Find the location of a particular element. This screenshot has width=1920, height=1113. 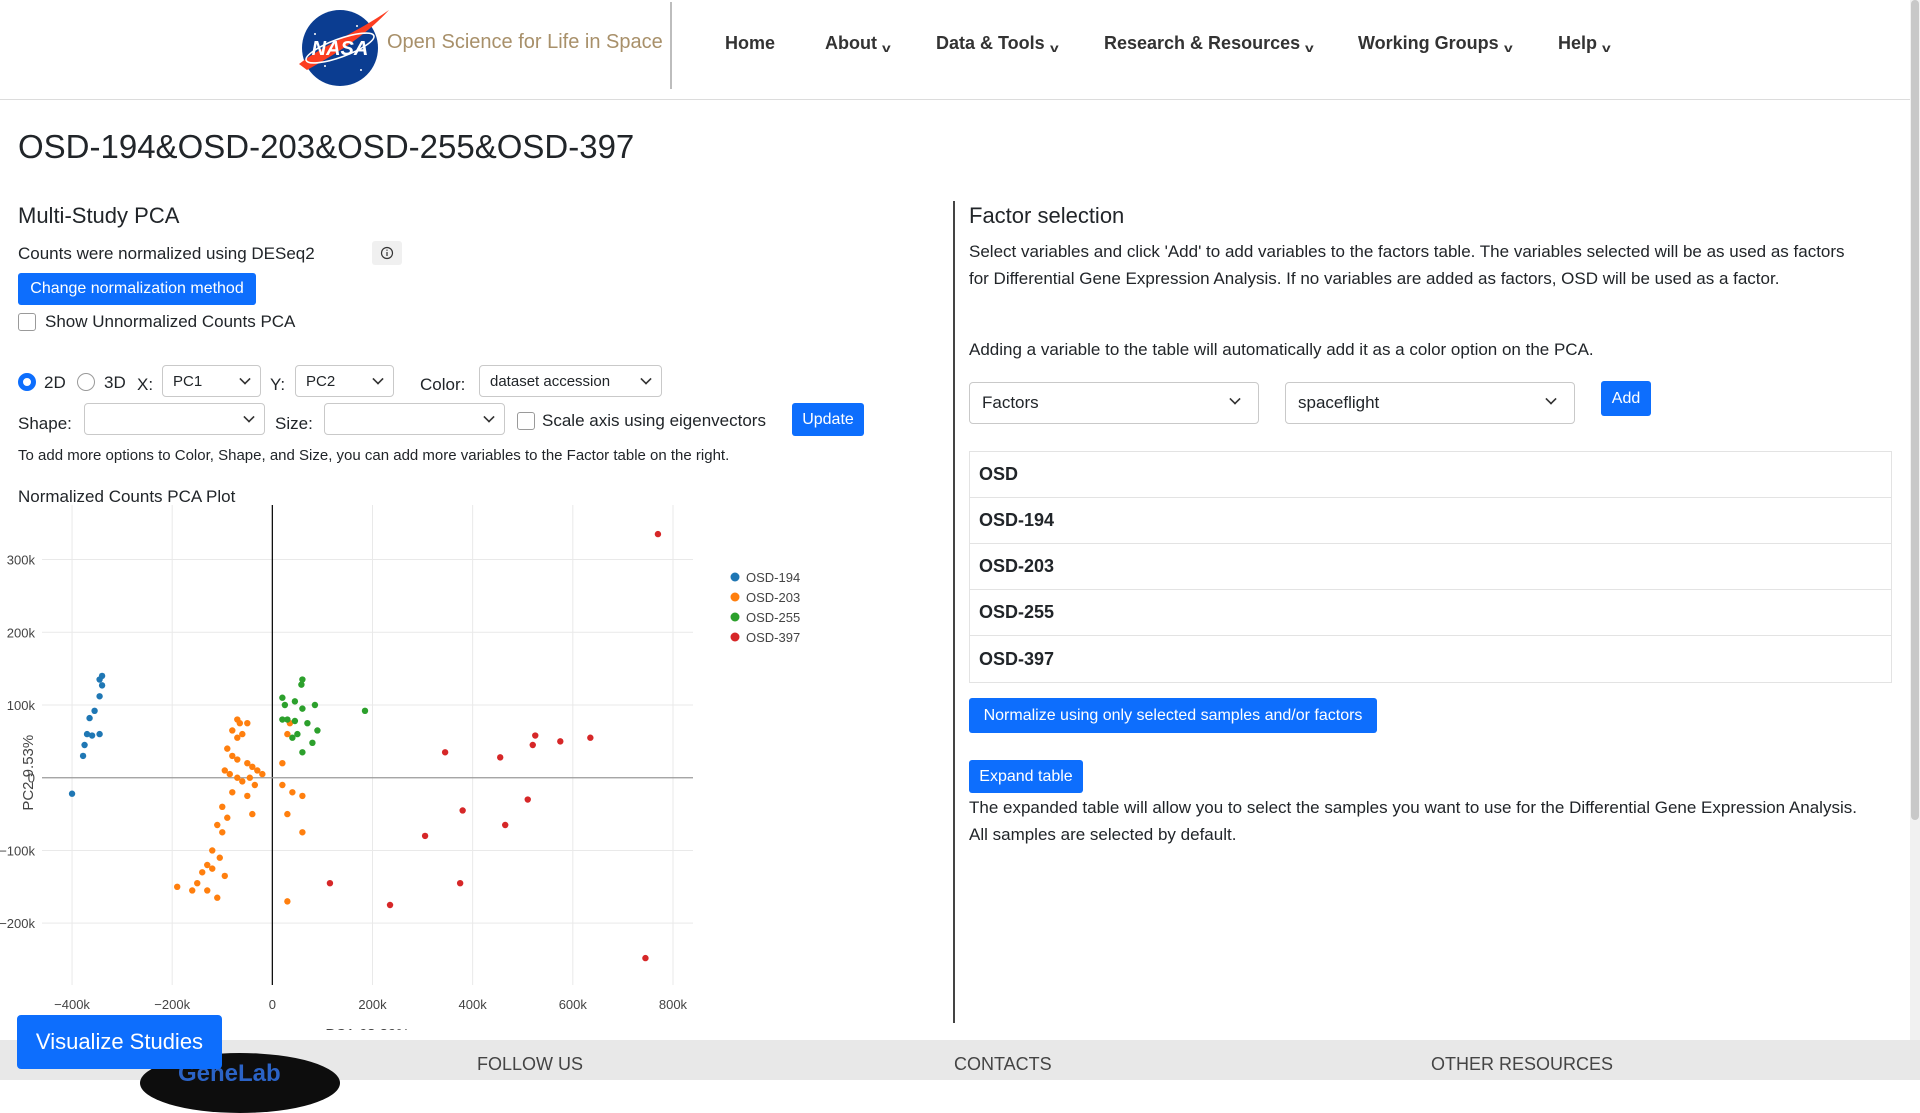

radio-2d is located at coordinates (27, 382).